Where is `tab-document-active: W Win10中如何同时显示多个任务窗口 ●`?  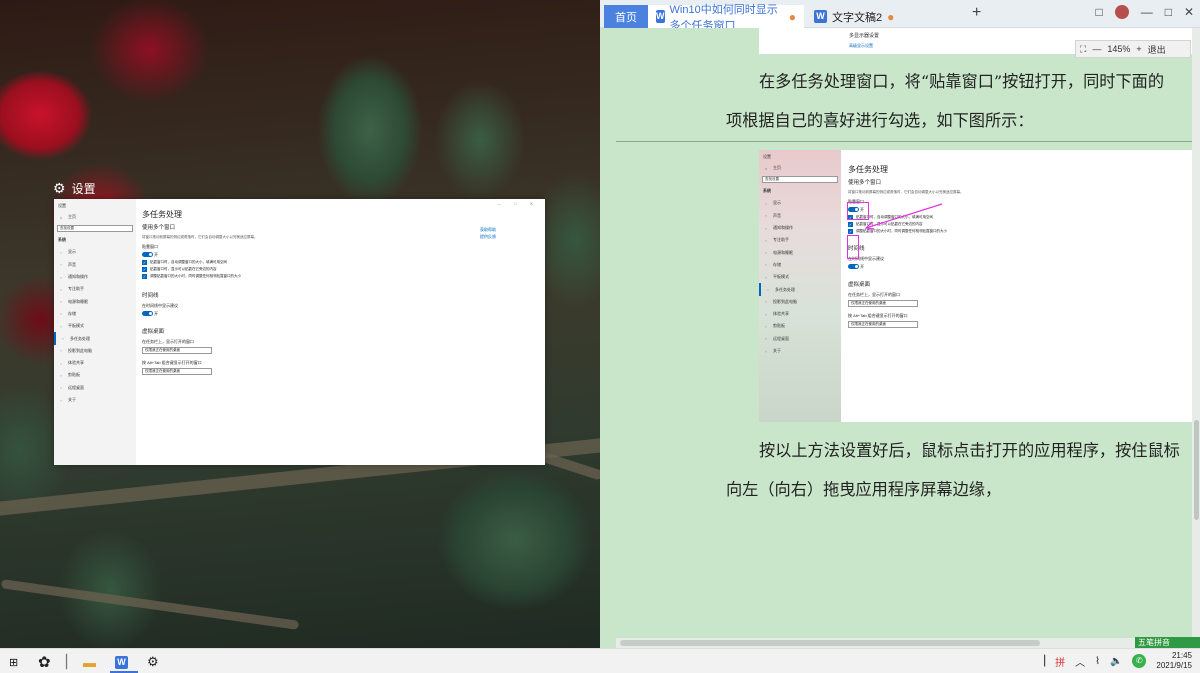 tab-document-active: W Win10中如何同时显示多个任务窗口 ● is located at coordinates (726, 18).